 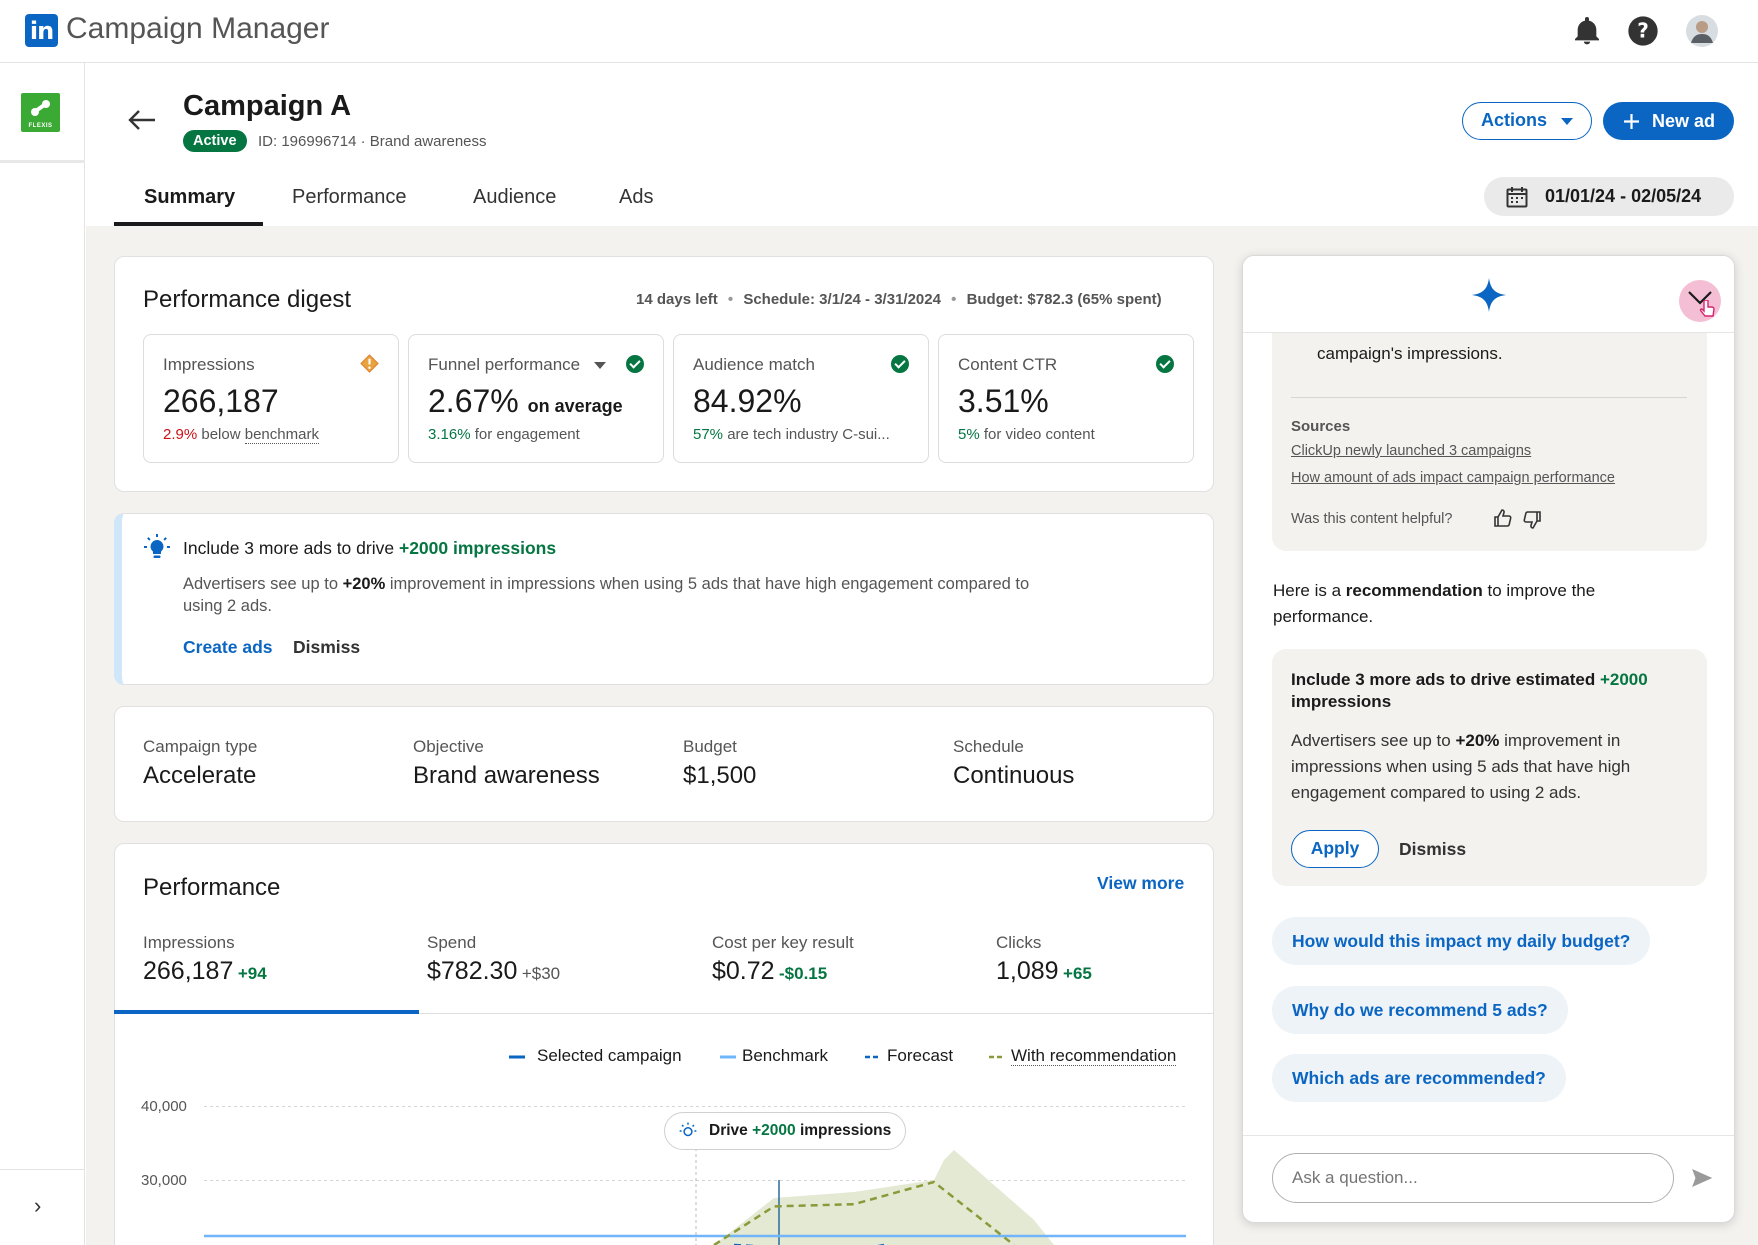 What do you see at coordinates (40, 112) in the screenshot?
I see `flexis-logo: FLEXIS` at bounding box center [40, 112].